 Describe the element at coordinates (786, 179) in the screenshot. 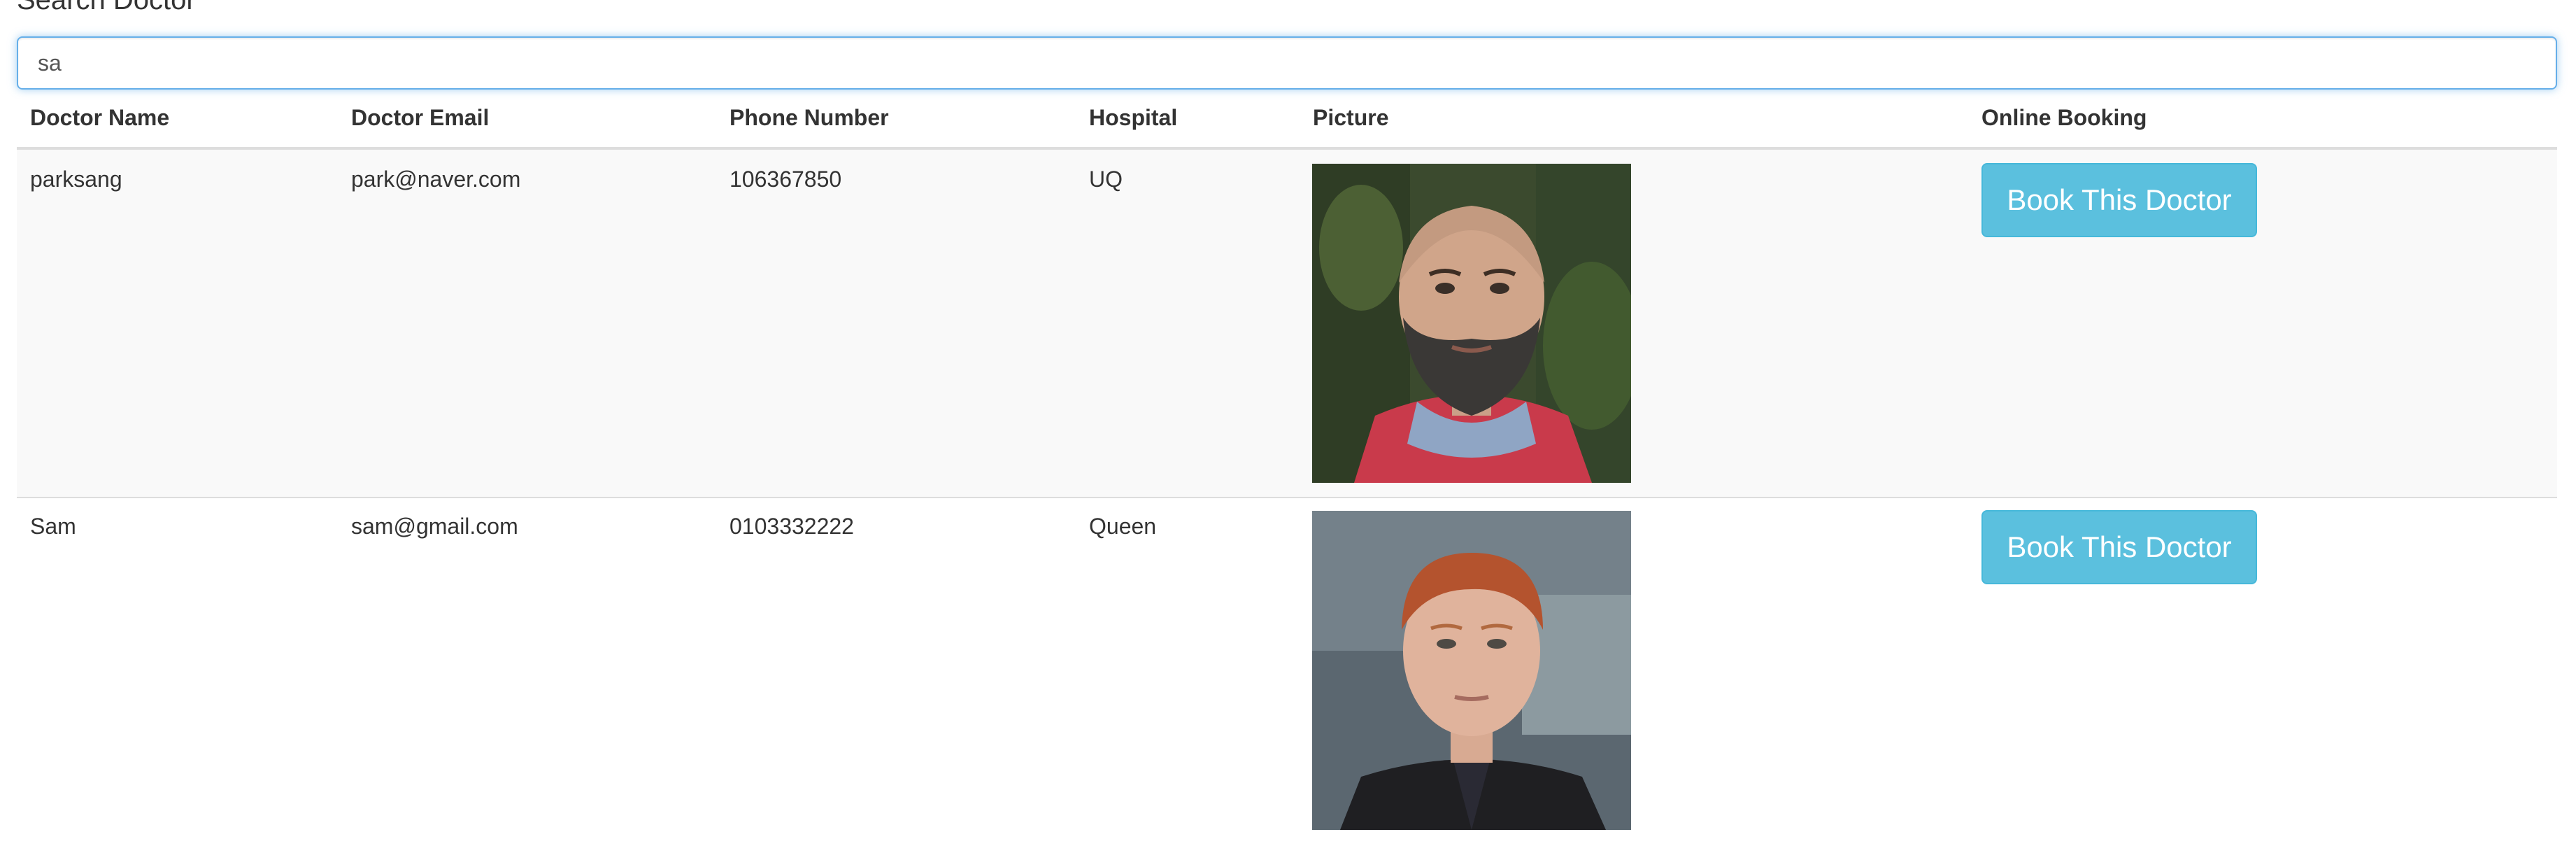

I see `phone-number-cell: 106367850` at that location.